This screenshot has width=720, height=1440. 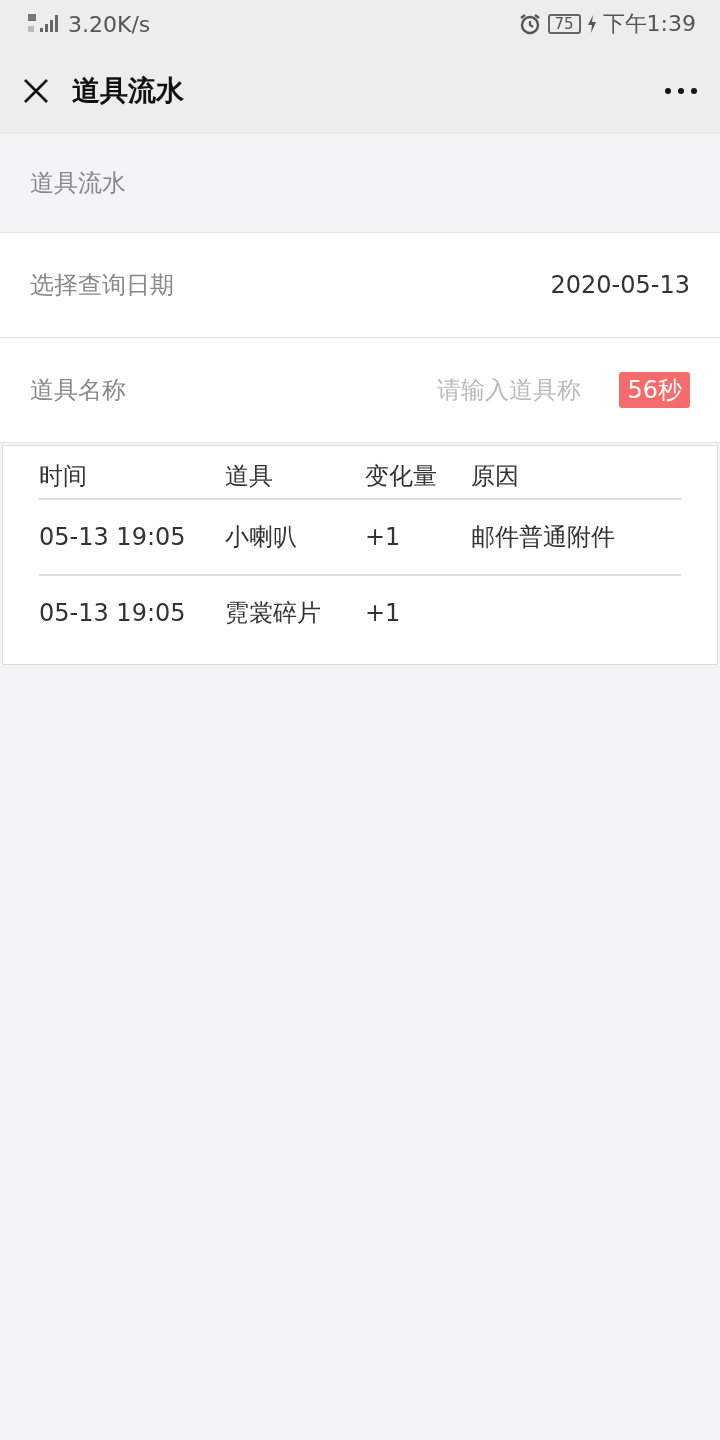 I want to click on table-cell-text: 邮件普通附件, so click(x=543, y=537).